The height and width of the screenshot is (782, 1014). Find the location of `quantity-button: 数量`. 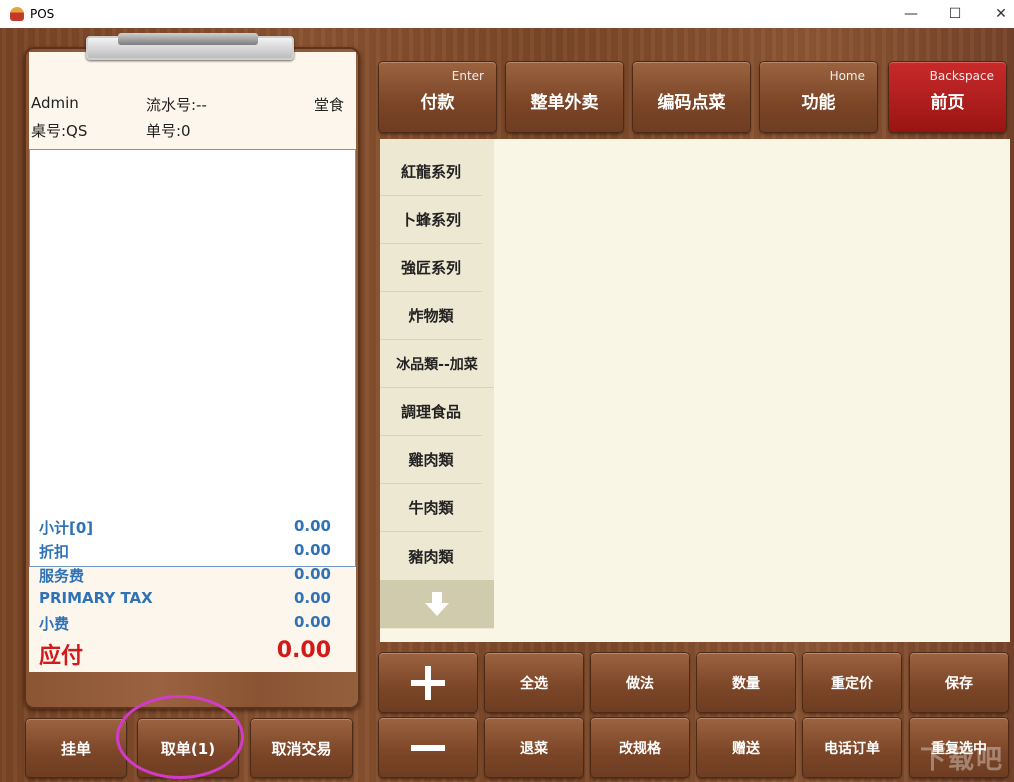

quantity-button: 数量 is located at coordinates (746, 682).